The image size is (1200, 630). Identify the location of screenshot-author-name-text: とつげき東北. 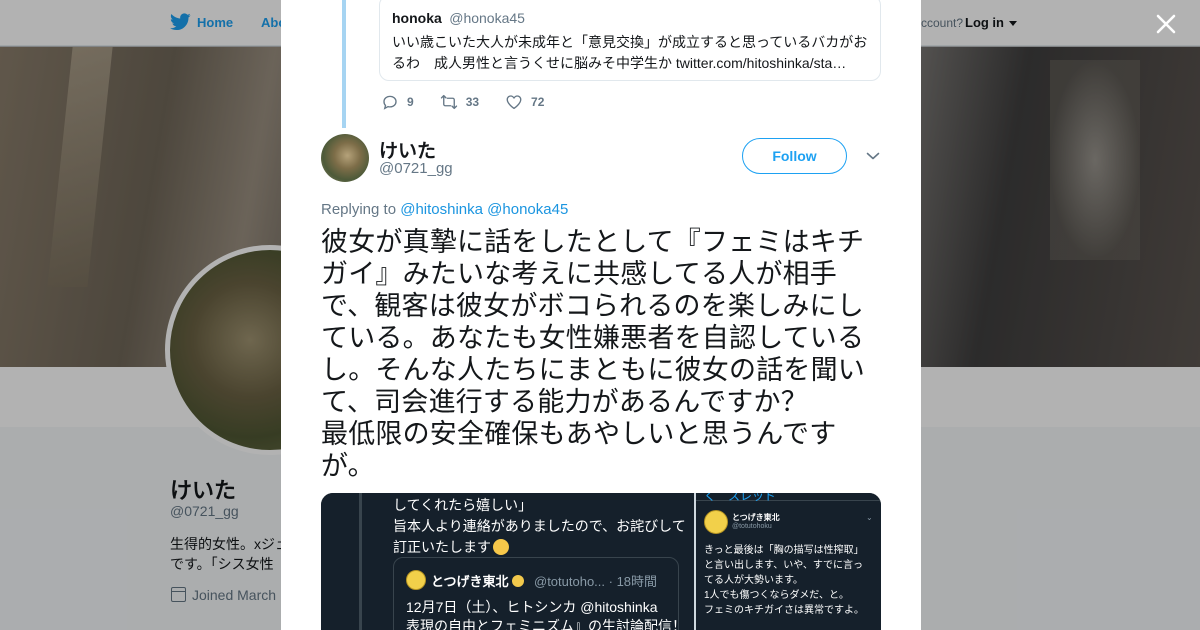
(470, 581).